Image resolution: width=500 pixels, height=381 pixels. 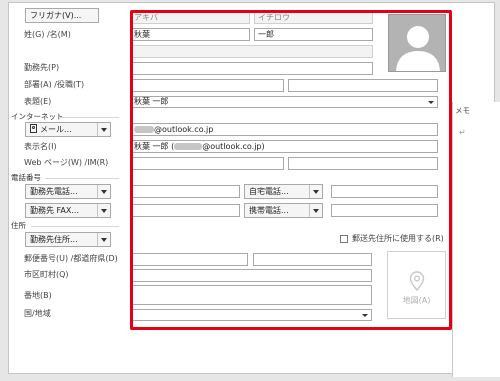 What do you see at coordinates (38, 101) in the screenshot?
I see `display-as-label: 表題(E)` at bounding box center [38, 101].